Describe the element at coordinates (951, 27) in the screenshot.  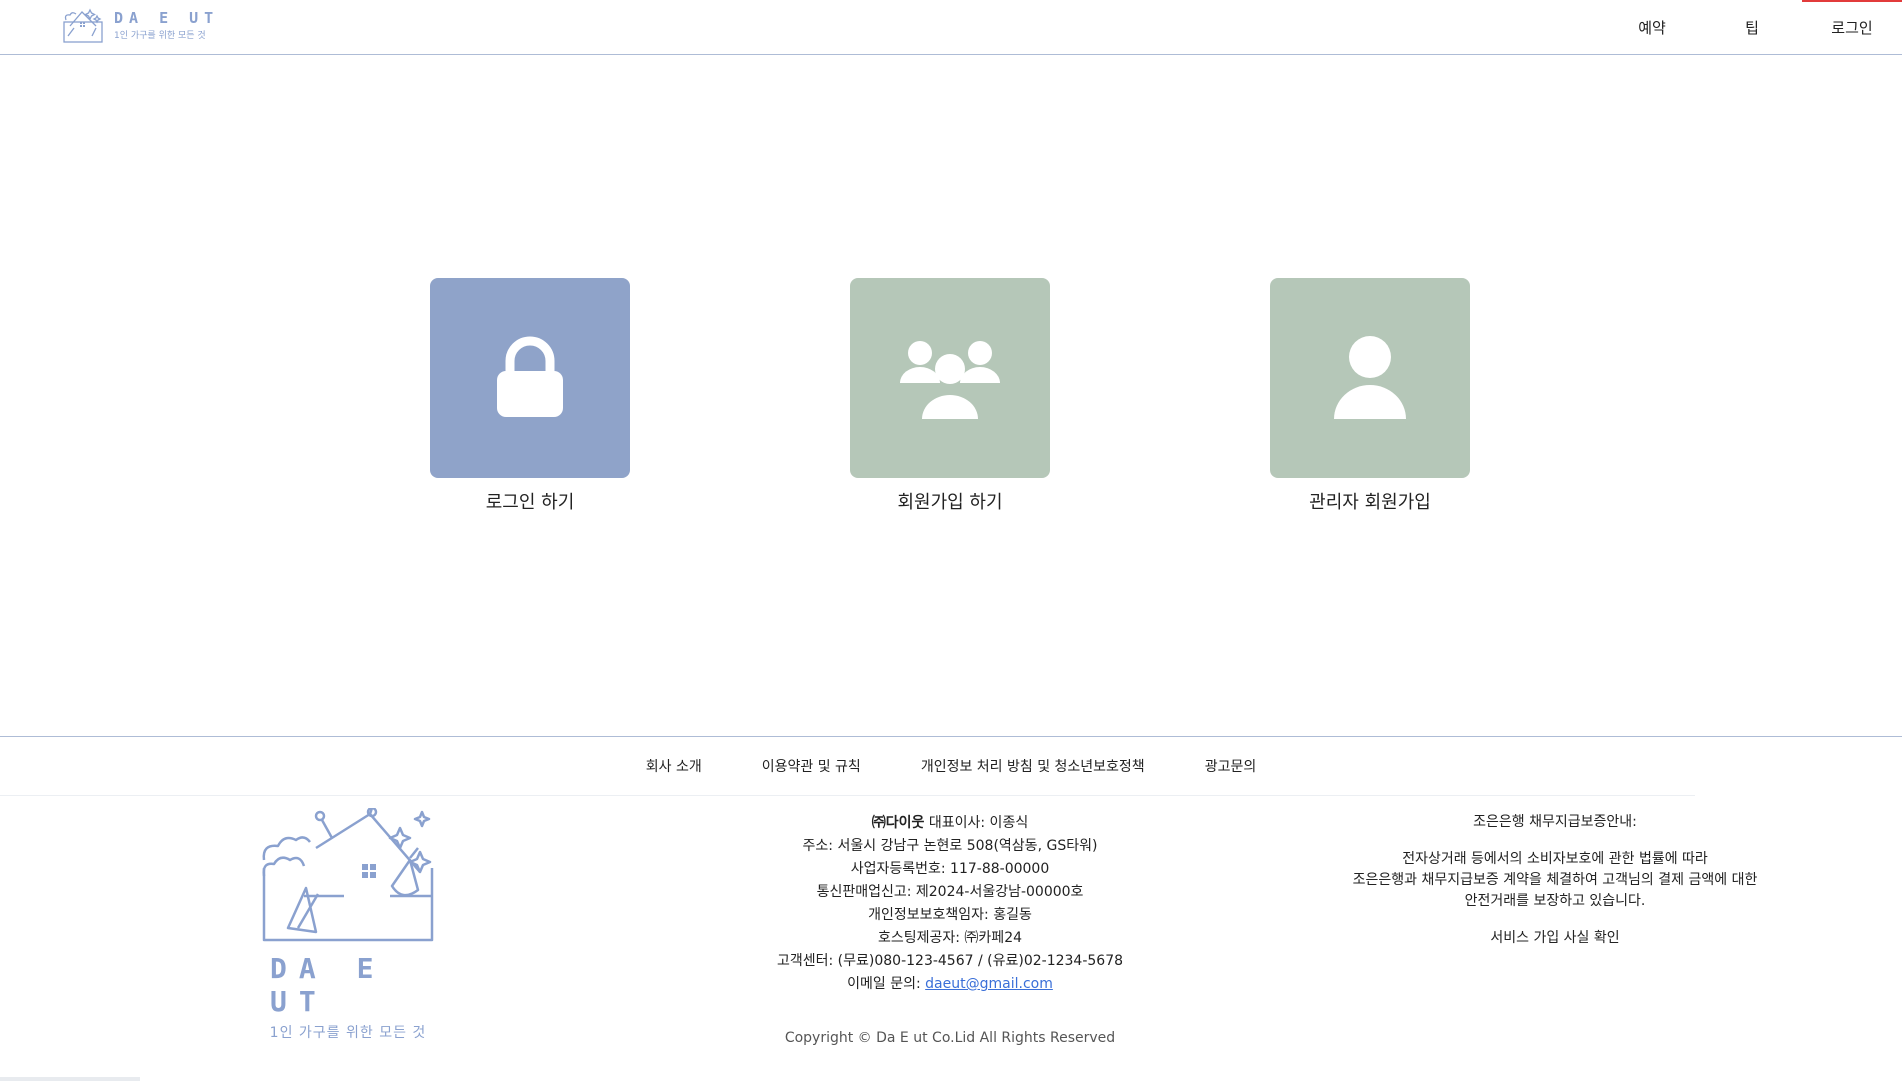
I see `site-header: DA E UT 1인 가구를 위한 모든 것 예약 팁 로그인` at that location.